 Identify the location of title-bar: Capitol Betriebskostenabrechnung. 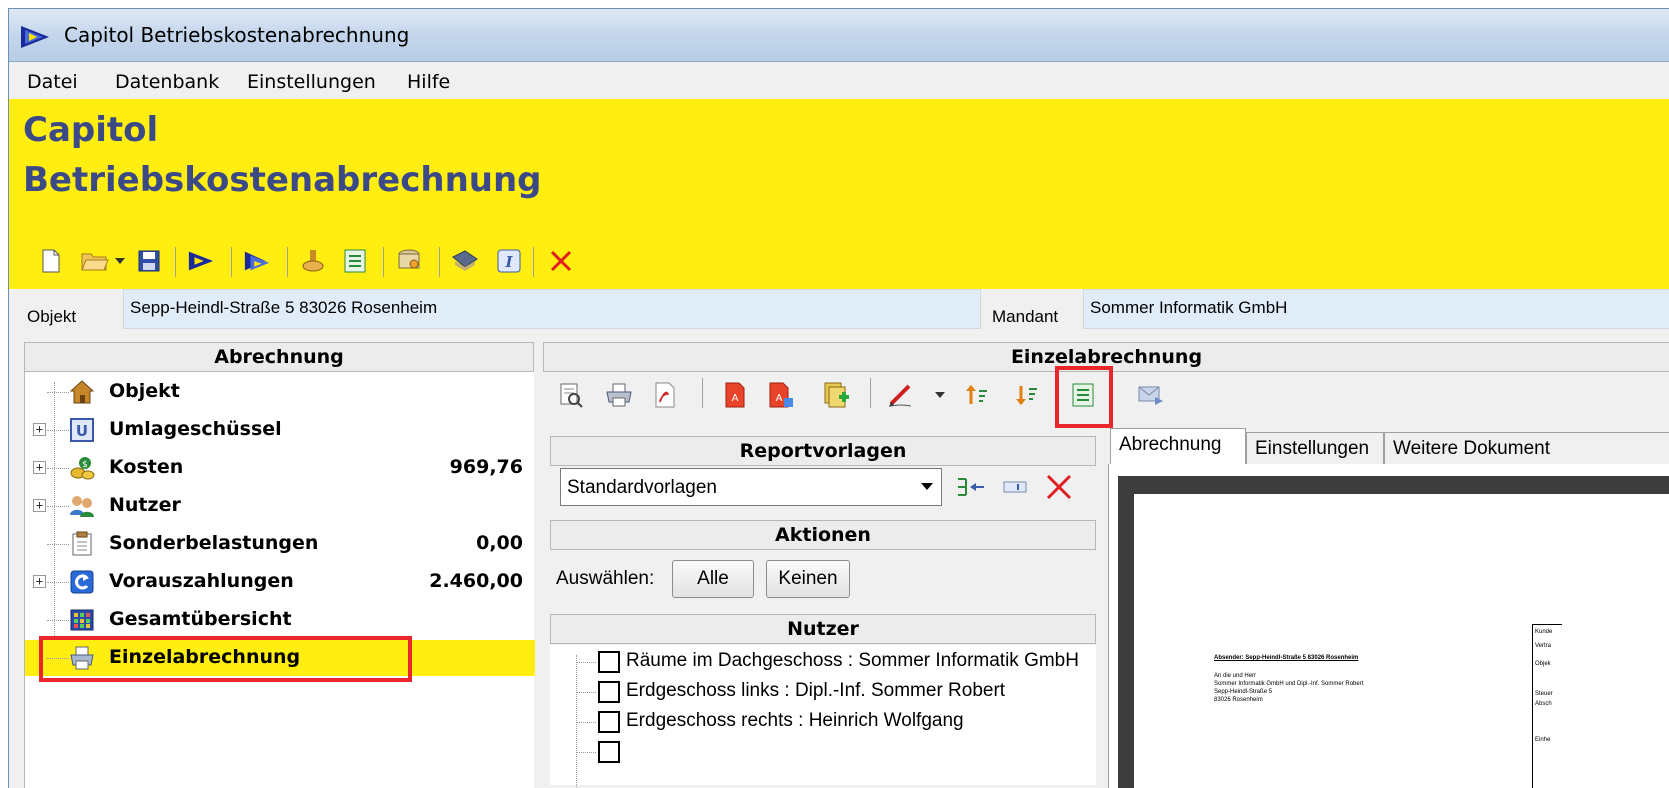
(839, 35).